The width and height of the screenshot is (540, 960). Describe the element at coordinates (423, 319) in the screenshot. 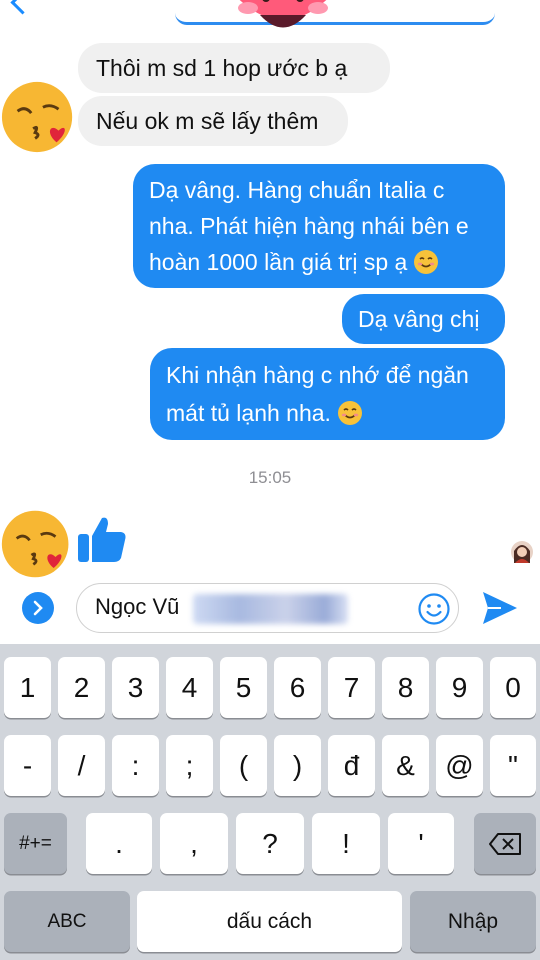

I see `outgoing-message: Dạ vâng chị` at that location.